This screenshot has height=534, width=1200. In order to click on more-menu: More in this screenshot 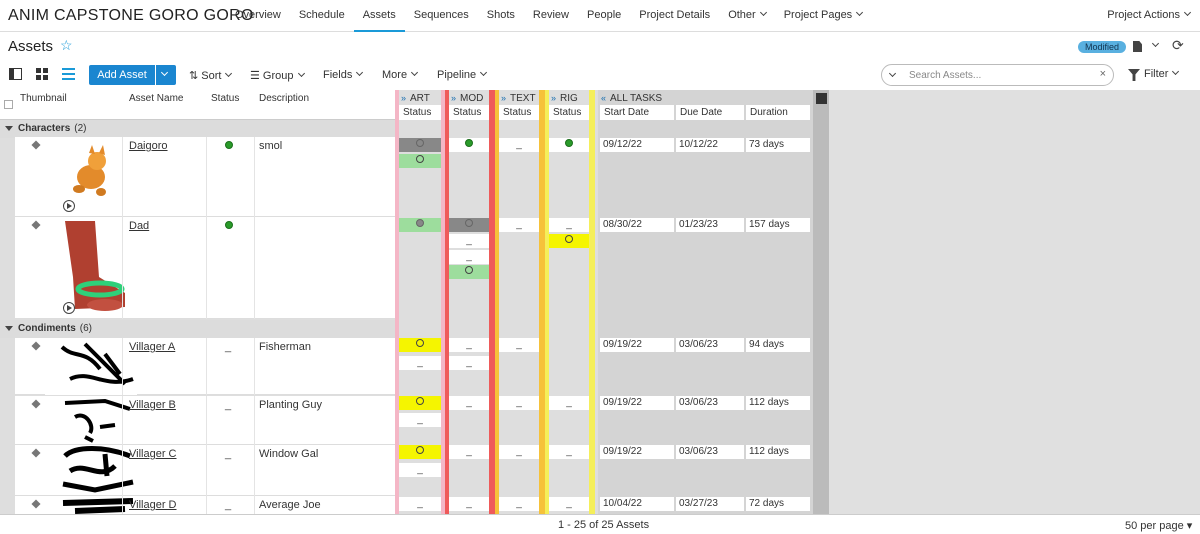, I will do `click(400, 74)`.